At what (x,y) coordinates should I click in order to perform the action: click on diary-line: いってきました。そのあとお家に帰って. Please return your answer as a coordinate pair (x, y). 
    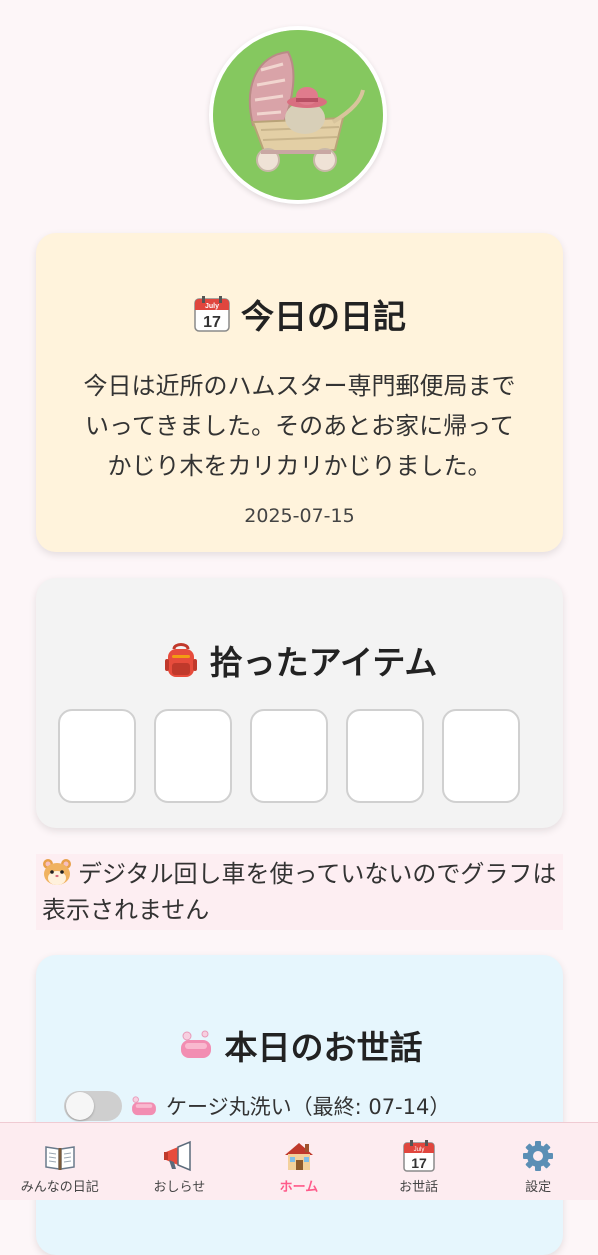
    Looking at the image, I should click on (299, 426).